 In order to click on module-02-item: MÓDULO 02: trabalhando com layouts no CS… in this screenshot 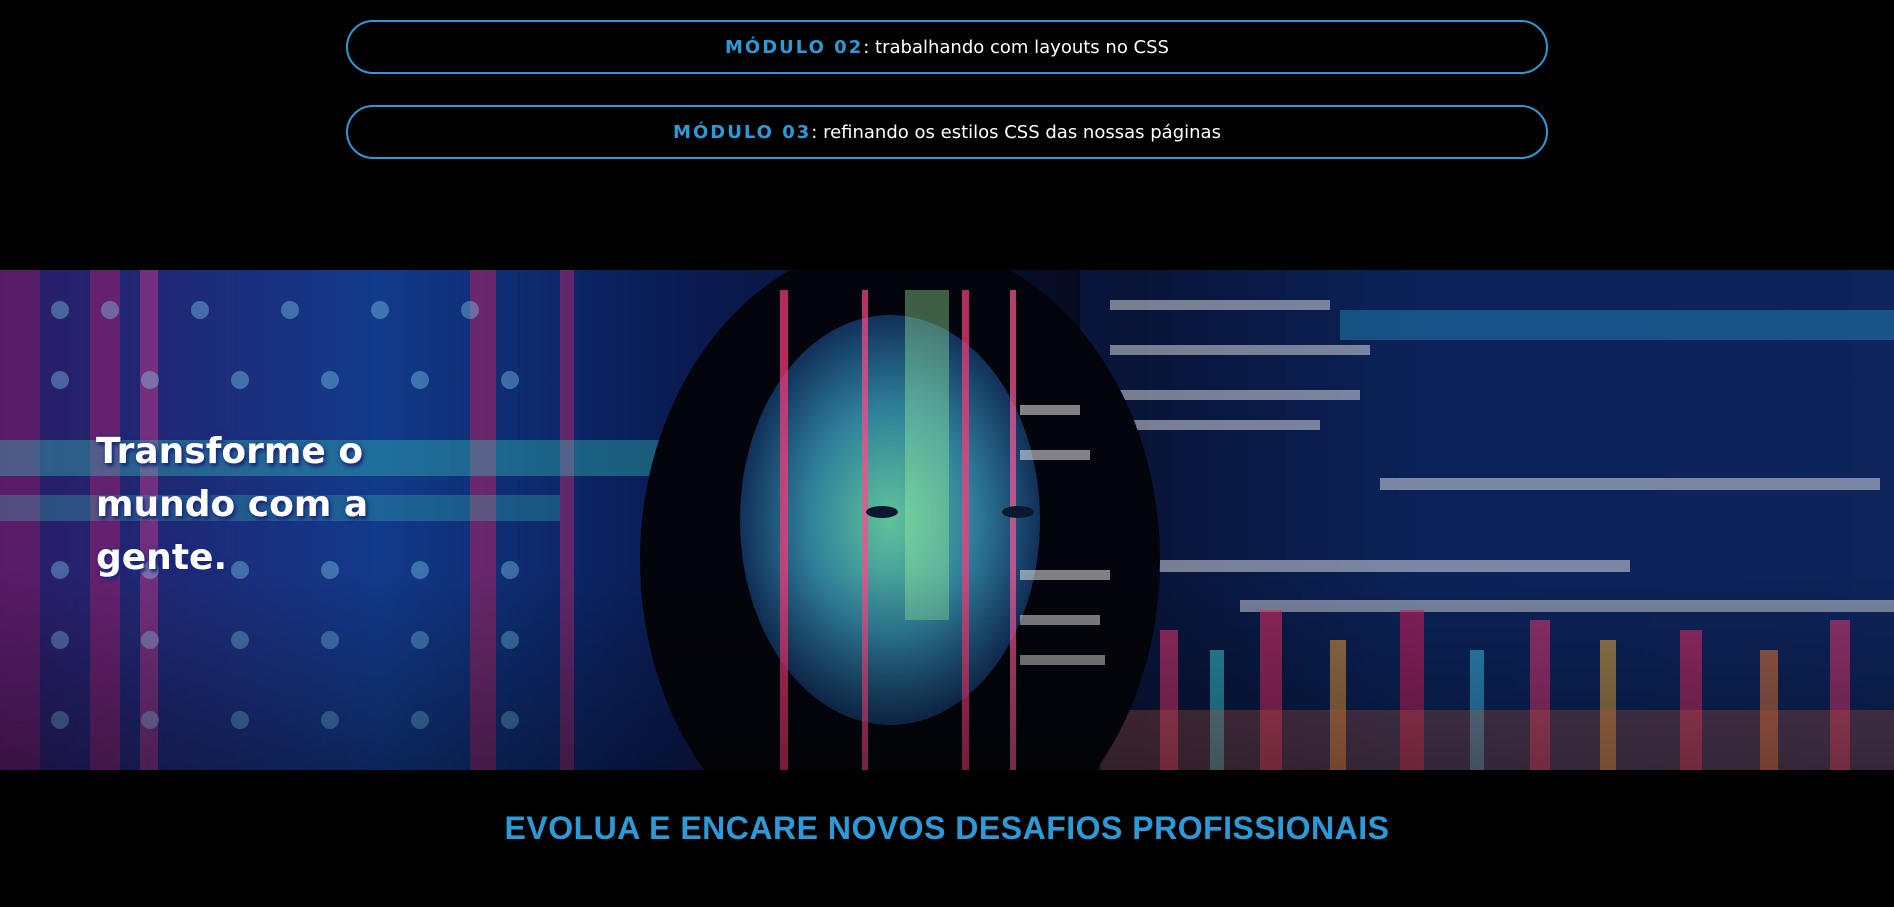, I will do `click(947, 47)`.